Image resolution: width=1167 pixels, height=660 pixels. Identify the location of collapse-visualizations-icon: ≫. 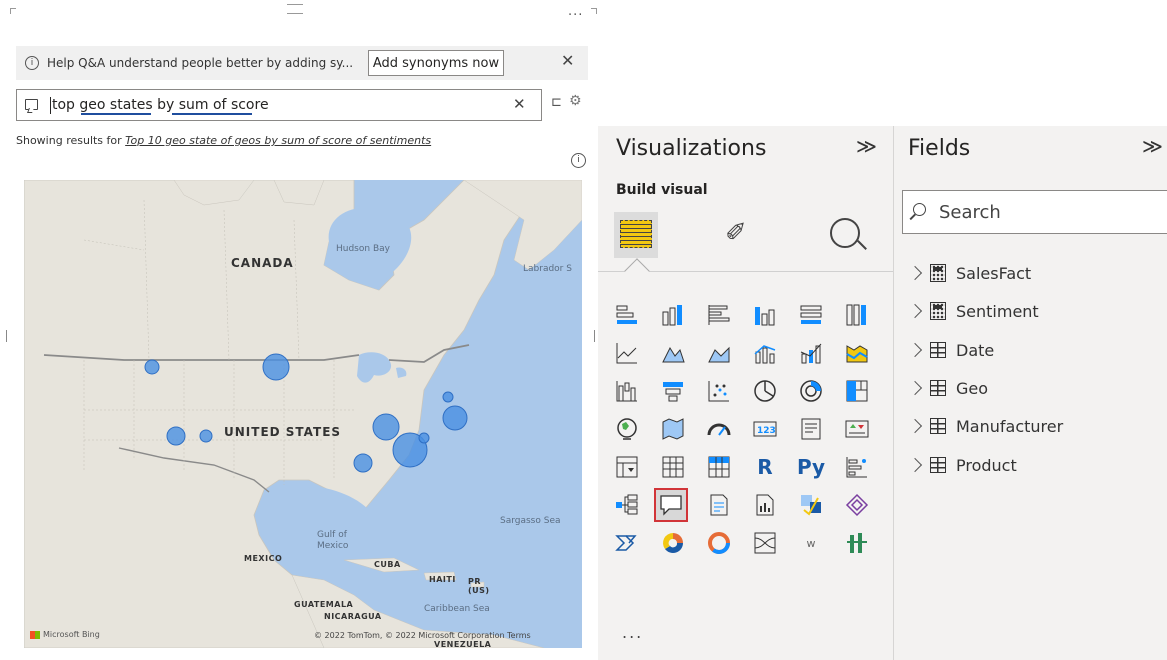
(866, 146).